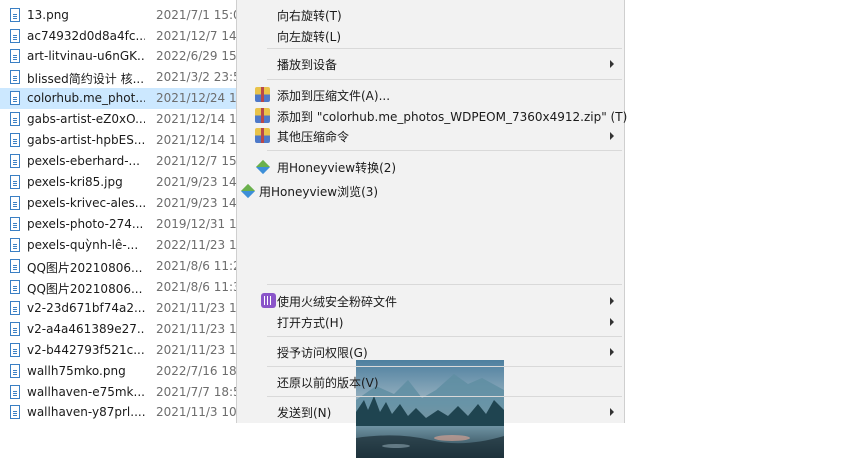  I want to click on menu-item-restore-versions: 还原以前的版本(V), so click(430, 381).